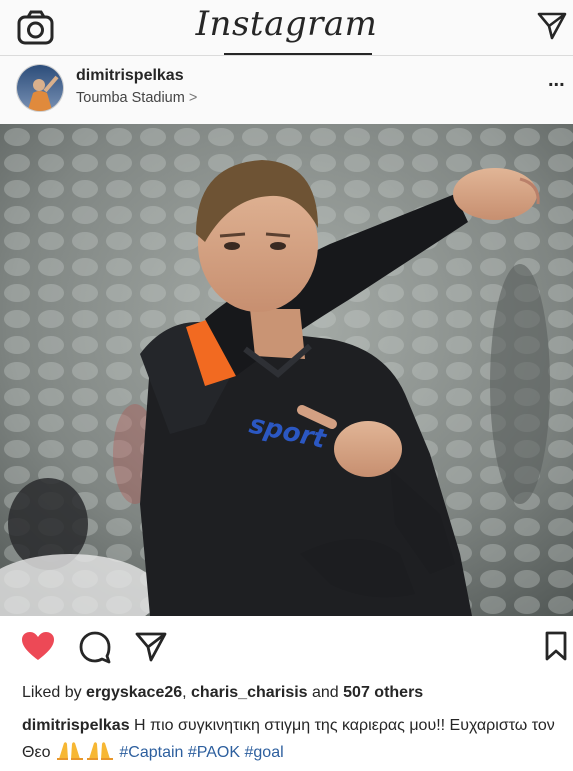  I want to click on liked-others-link: 507 others, so click(383, 692).